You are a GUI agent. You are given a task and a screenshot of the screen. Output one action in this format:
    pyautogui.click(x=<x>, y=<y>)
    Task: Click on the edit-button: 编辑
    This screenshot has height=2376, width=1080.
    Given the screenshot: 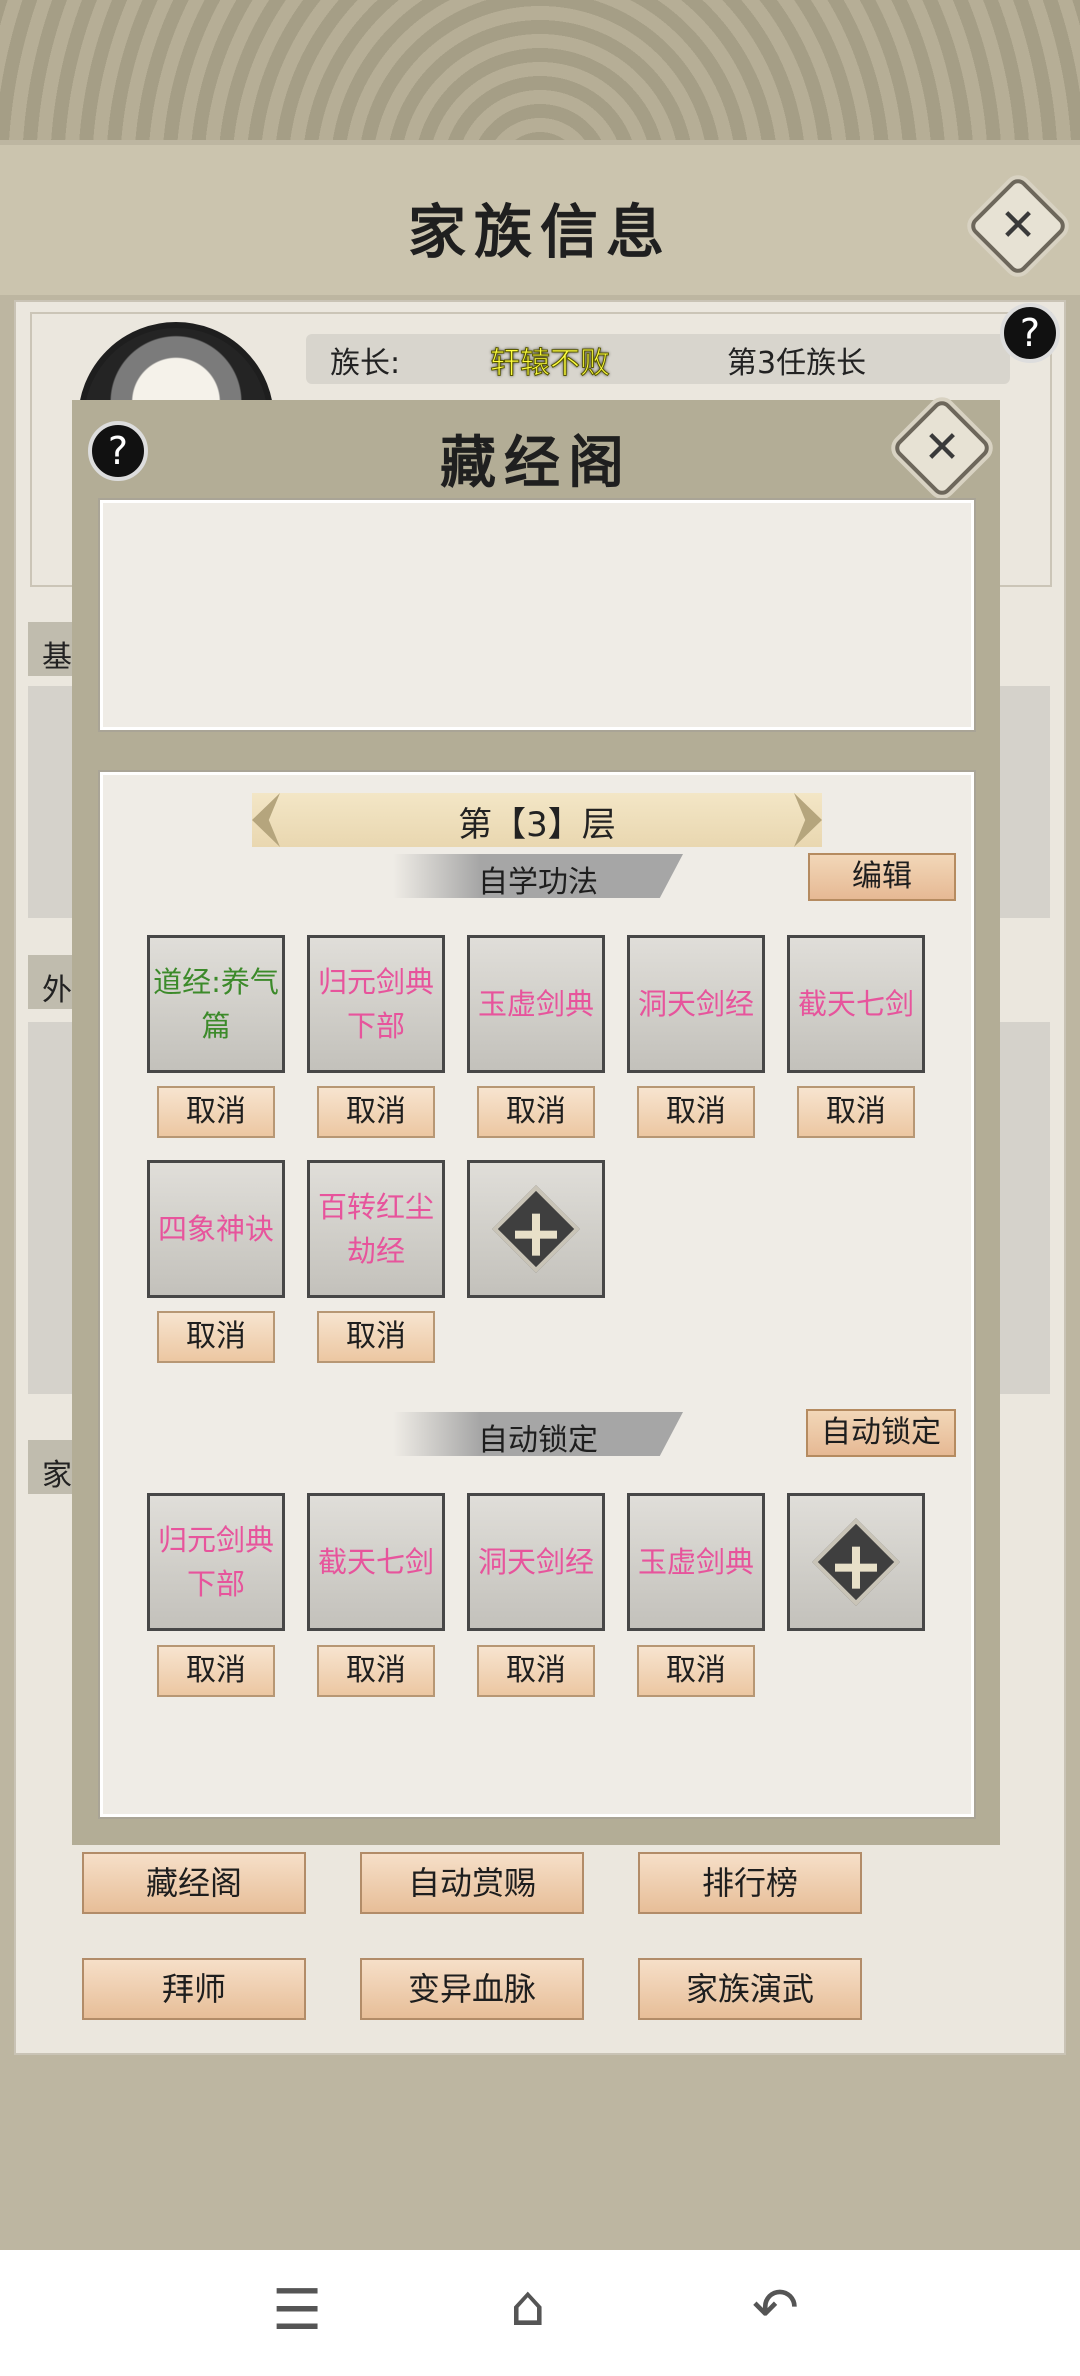 What is the action you would take?
    pyautogui.click(x=882, y=877)
    